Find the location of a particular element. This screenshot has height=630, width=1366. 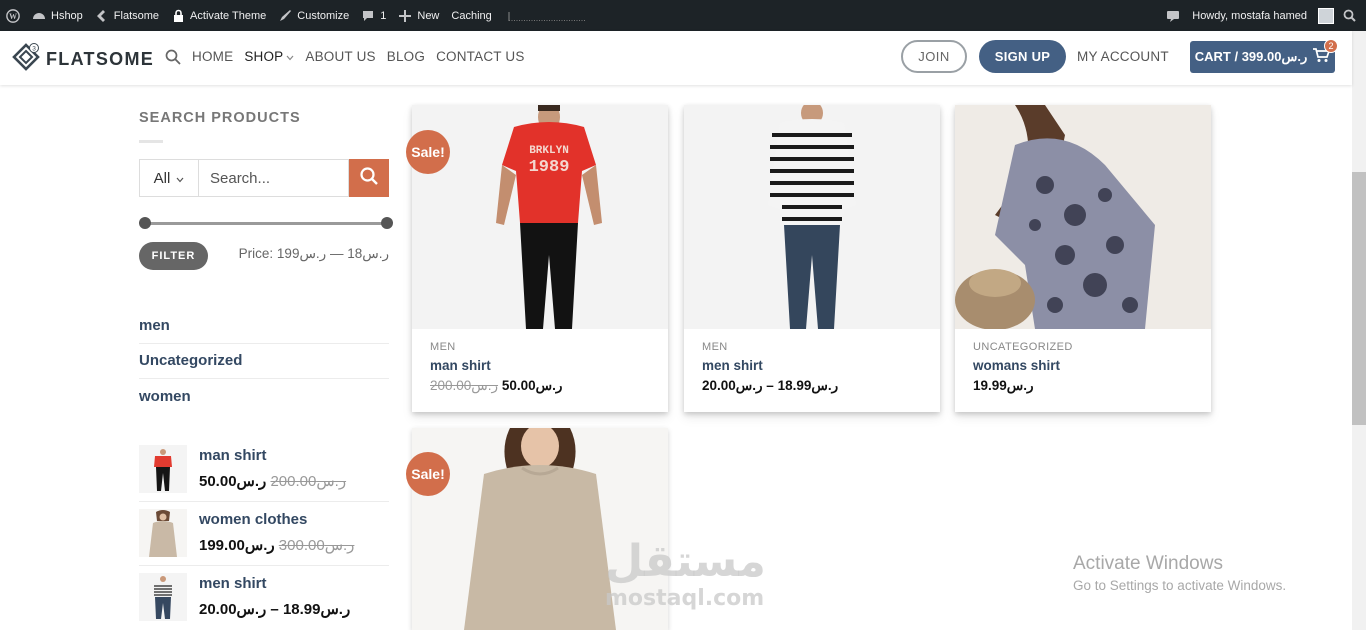

join-button: JOIN is located at coordinates (934, 56).